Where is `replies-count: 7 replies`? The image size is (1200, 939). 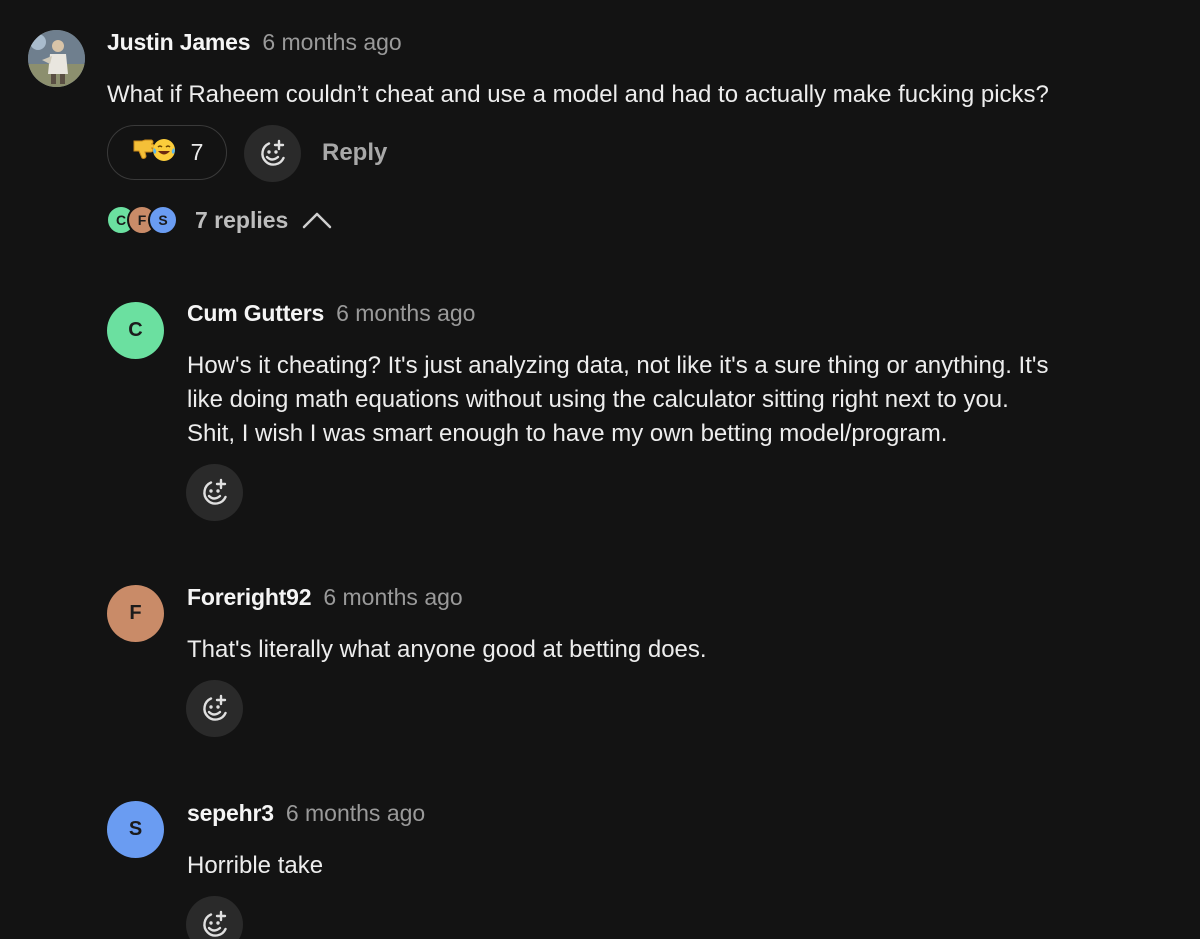
replies-count: 7 replies is located at coordinates (242, 219).